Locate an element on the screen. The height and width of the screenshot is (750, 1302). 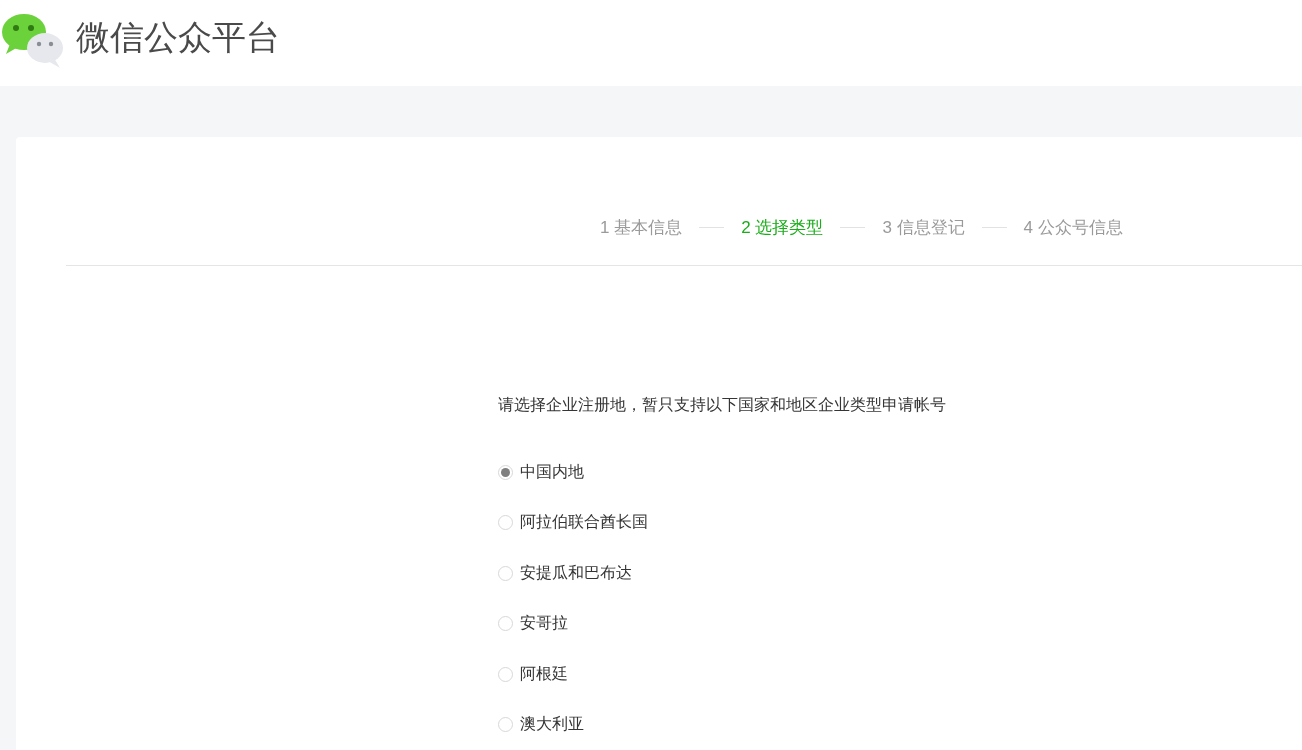
platform-title: 微信公众平台 is located at coordinates (178, 37).